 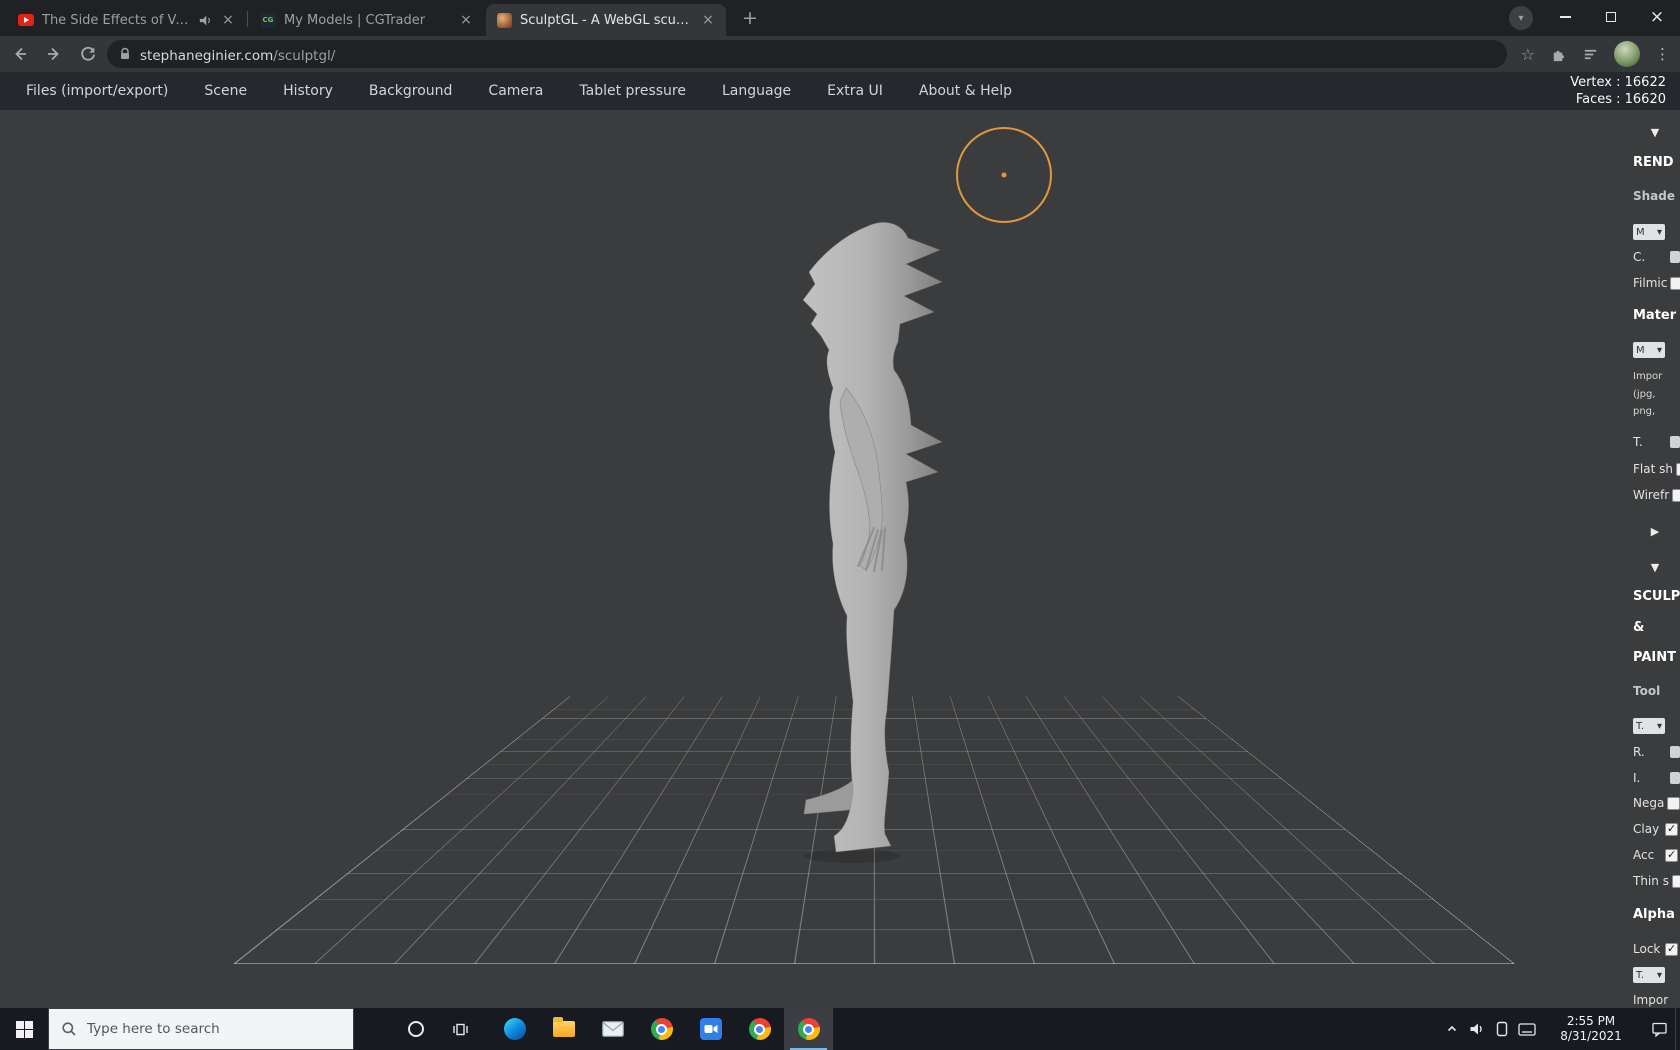 What do you see at coordinates (1671, 829) in the screenshot?
I see `clay-checkbox` at bounding box center [1671, 829].